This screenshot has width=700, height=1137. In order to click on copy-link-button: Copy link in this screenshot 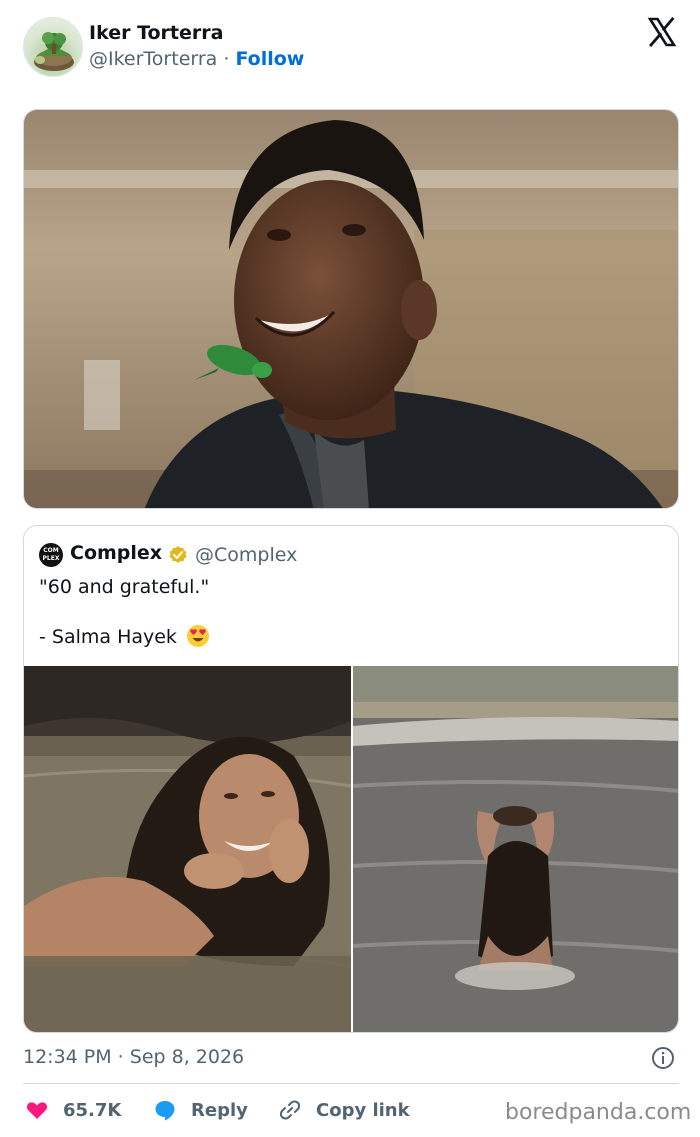, I will do `click(344, 1110)`.